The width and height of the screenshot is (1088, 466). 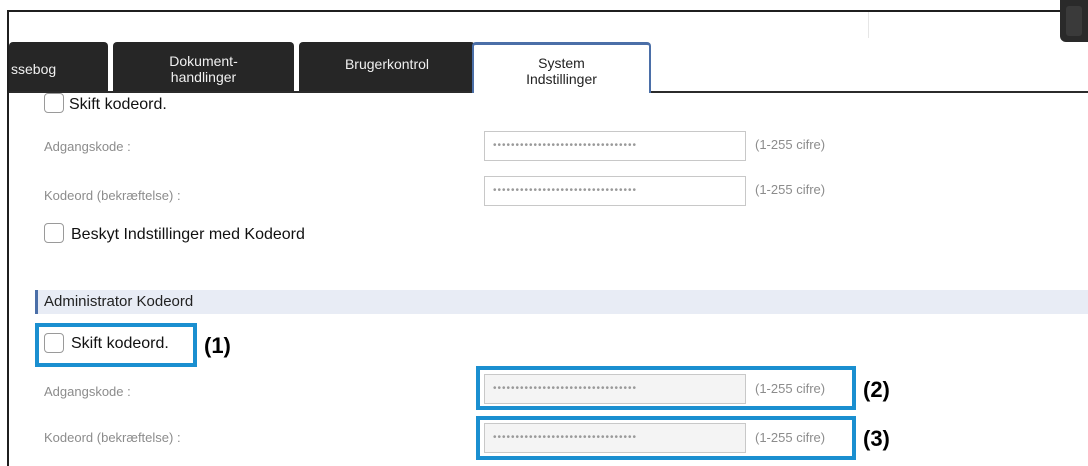 What do you see at coordinates (120, 343) in the screenshot?
I see `admin-change-password-label: Skift kodeord.` at bounding box center [120, 343].